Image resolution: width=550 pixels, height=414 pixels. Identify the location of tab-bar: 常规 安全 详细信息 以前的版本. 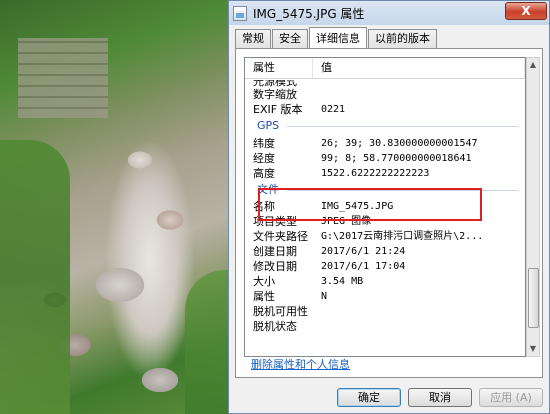
(336, 39).